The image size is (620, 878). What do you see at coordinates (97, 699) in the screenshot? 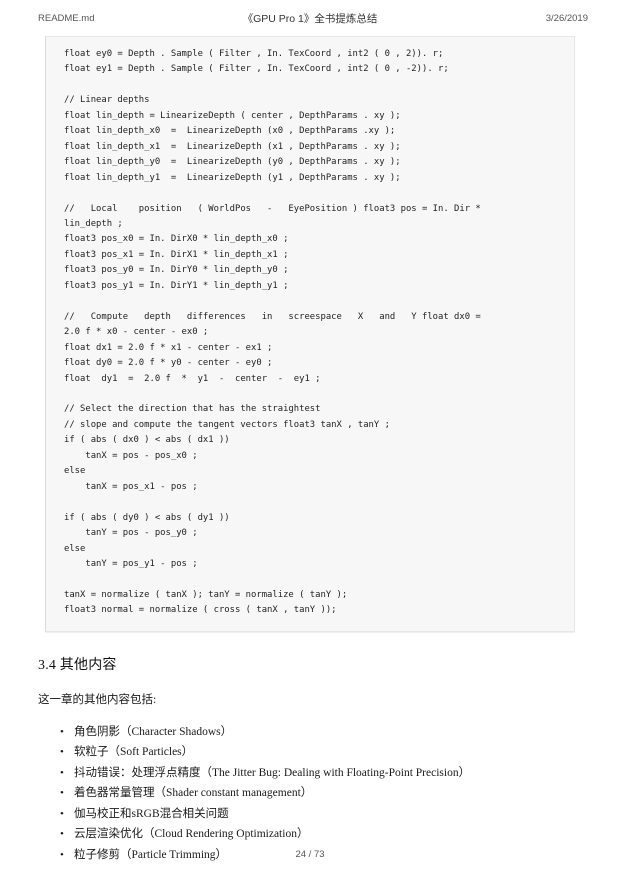
I see `section-intro-paragraph: 这一章的其他内容包括:` at bounding box center [97, 699].